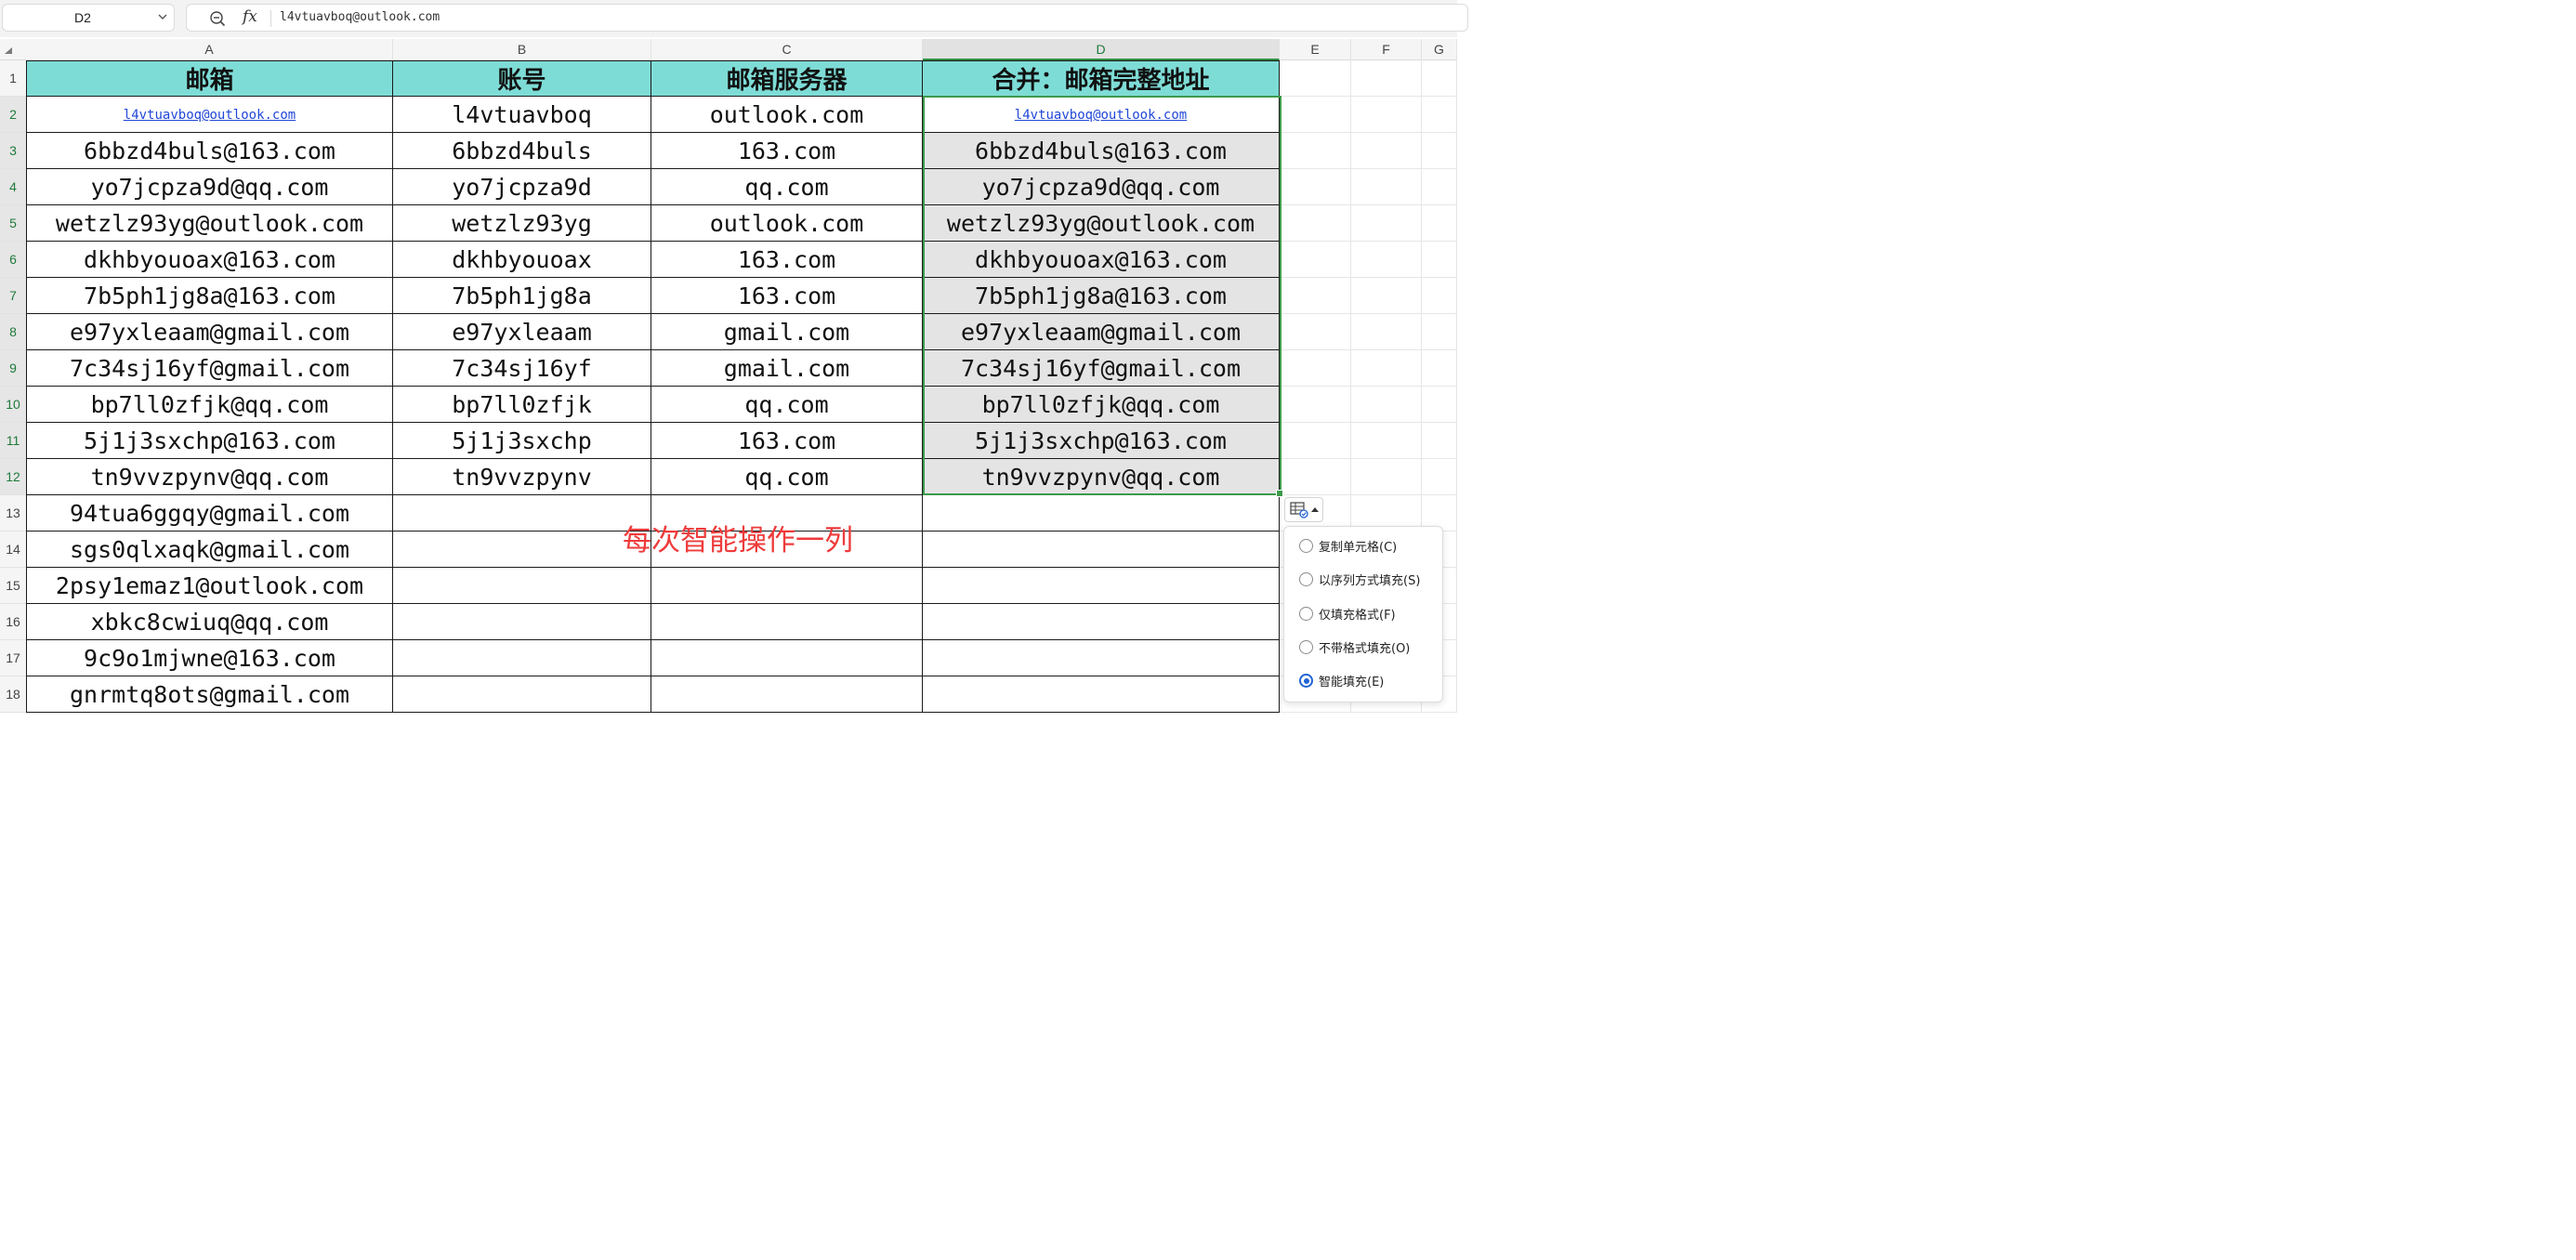 This screenshot has height=1260, width=2576. What do you see at coordinates (787, 622) in the screenshot?
I see `cell-c16` at bounding box center [787, 622].